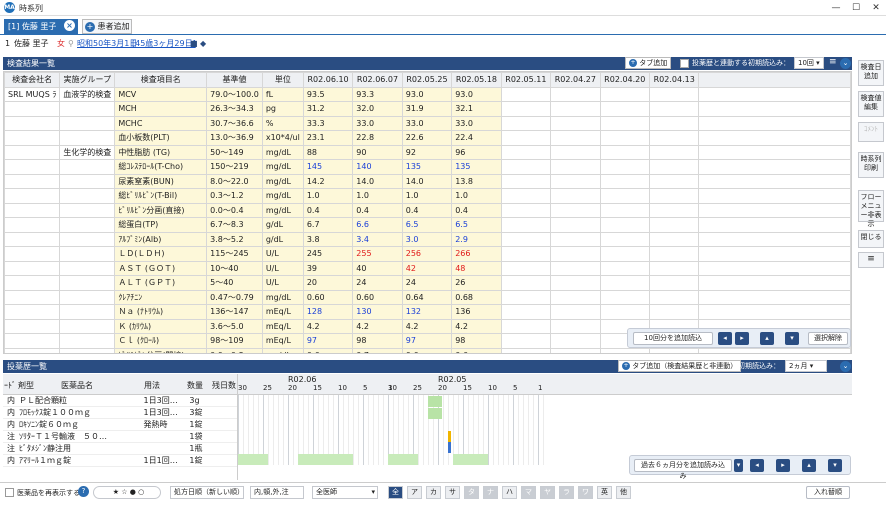 This screenshot has height=505, width=886. I want to click on kana-filter-button: ハ, so click(509, 492).